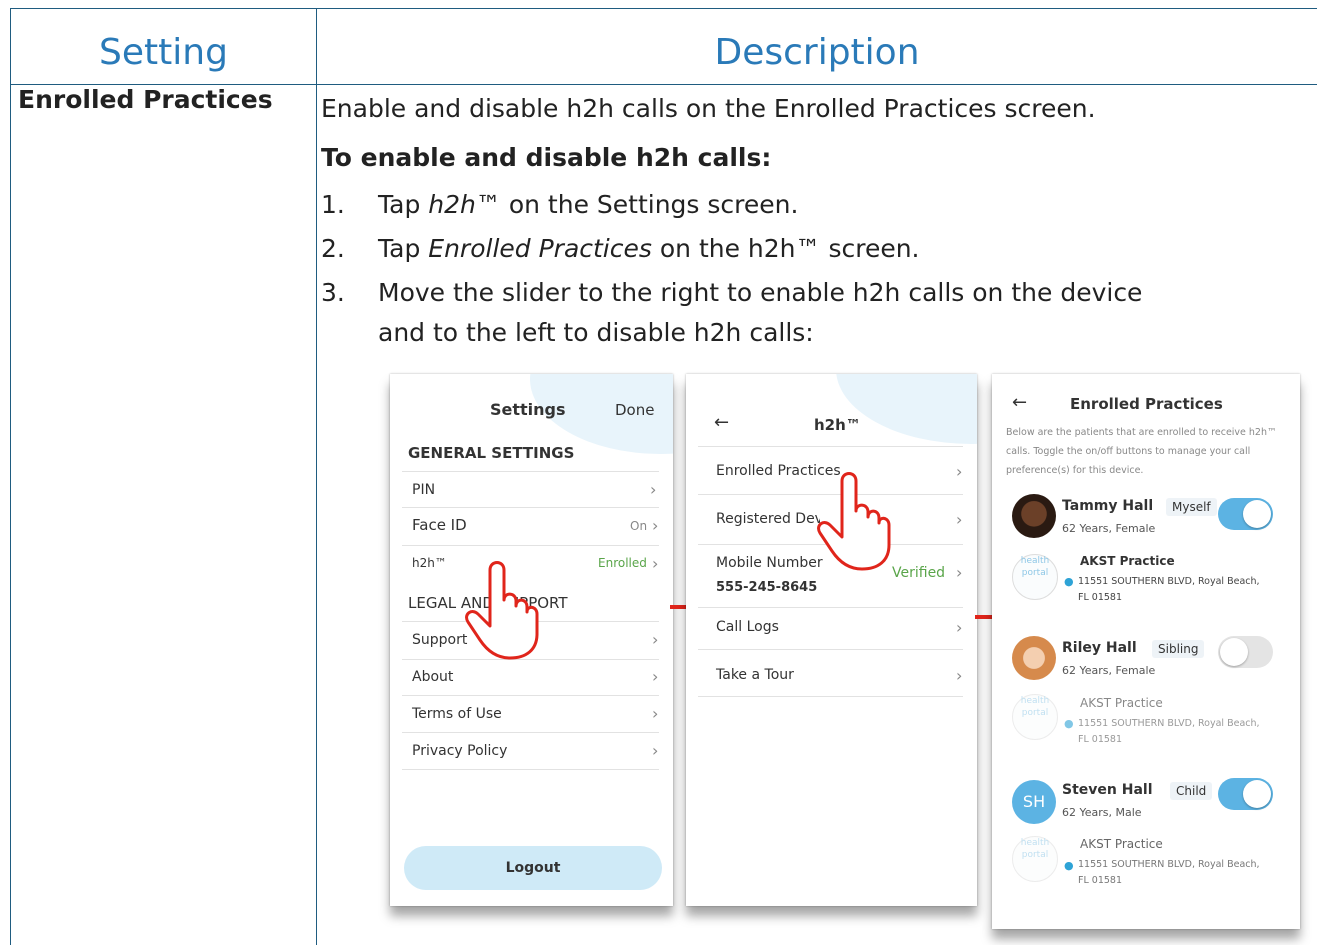 The height and width of the screenshot is (945, 1317). What do you see at coordinates (768, 519) in the screenshot?
I see `h2h-item-registered-devices: Registered Devices` at bounding box center [768, 519].